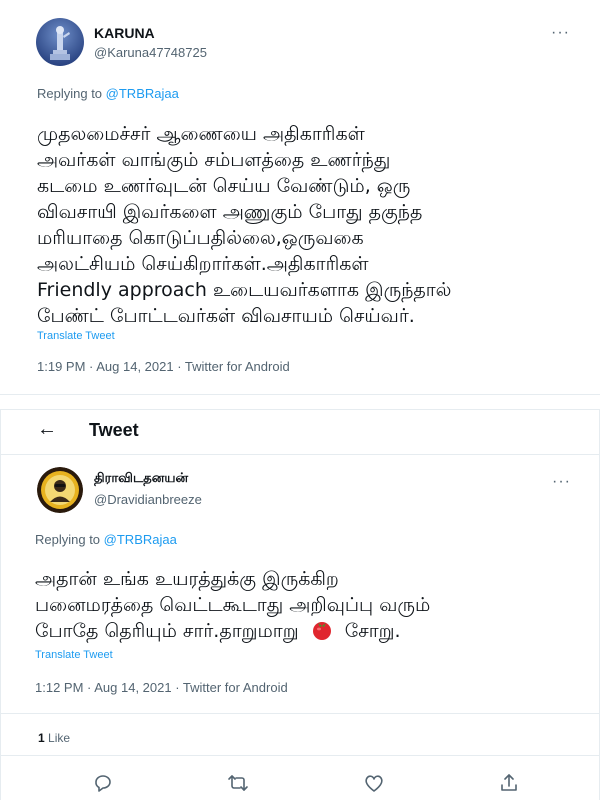  I want to click on tweet-text-line: பேண்ட் போட்டவர்கள் விவசாயம் செய்வர்., so click(226, 316).